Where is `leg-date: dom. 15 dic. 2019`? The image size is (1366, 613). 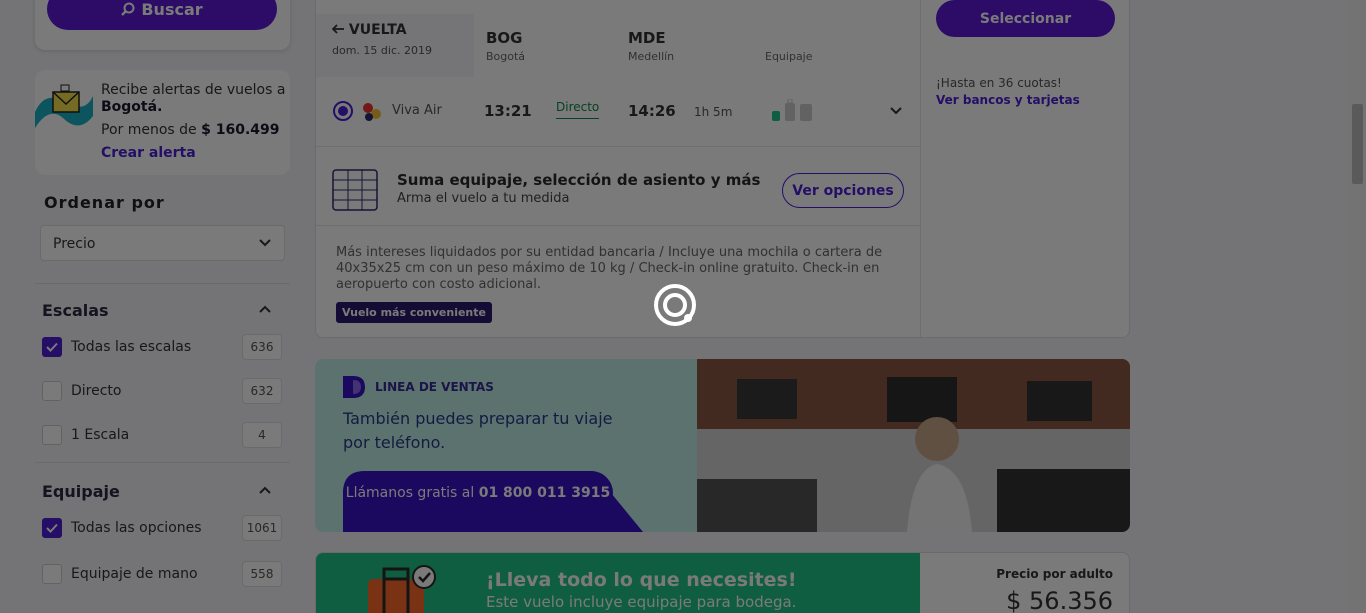 leg-date: dom. 15 dic. 2019 is located at coordinates (382, 50).